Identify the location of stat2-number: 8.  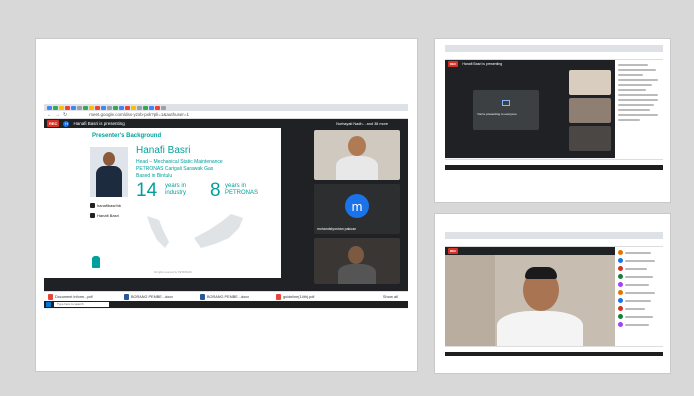
(215, 190).